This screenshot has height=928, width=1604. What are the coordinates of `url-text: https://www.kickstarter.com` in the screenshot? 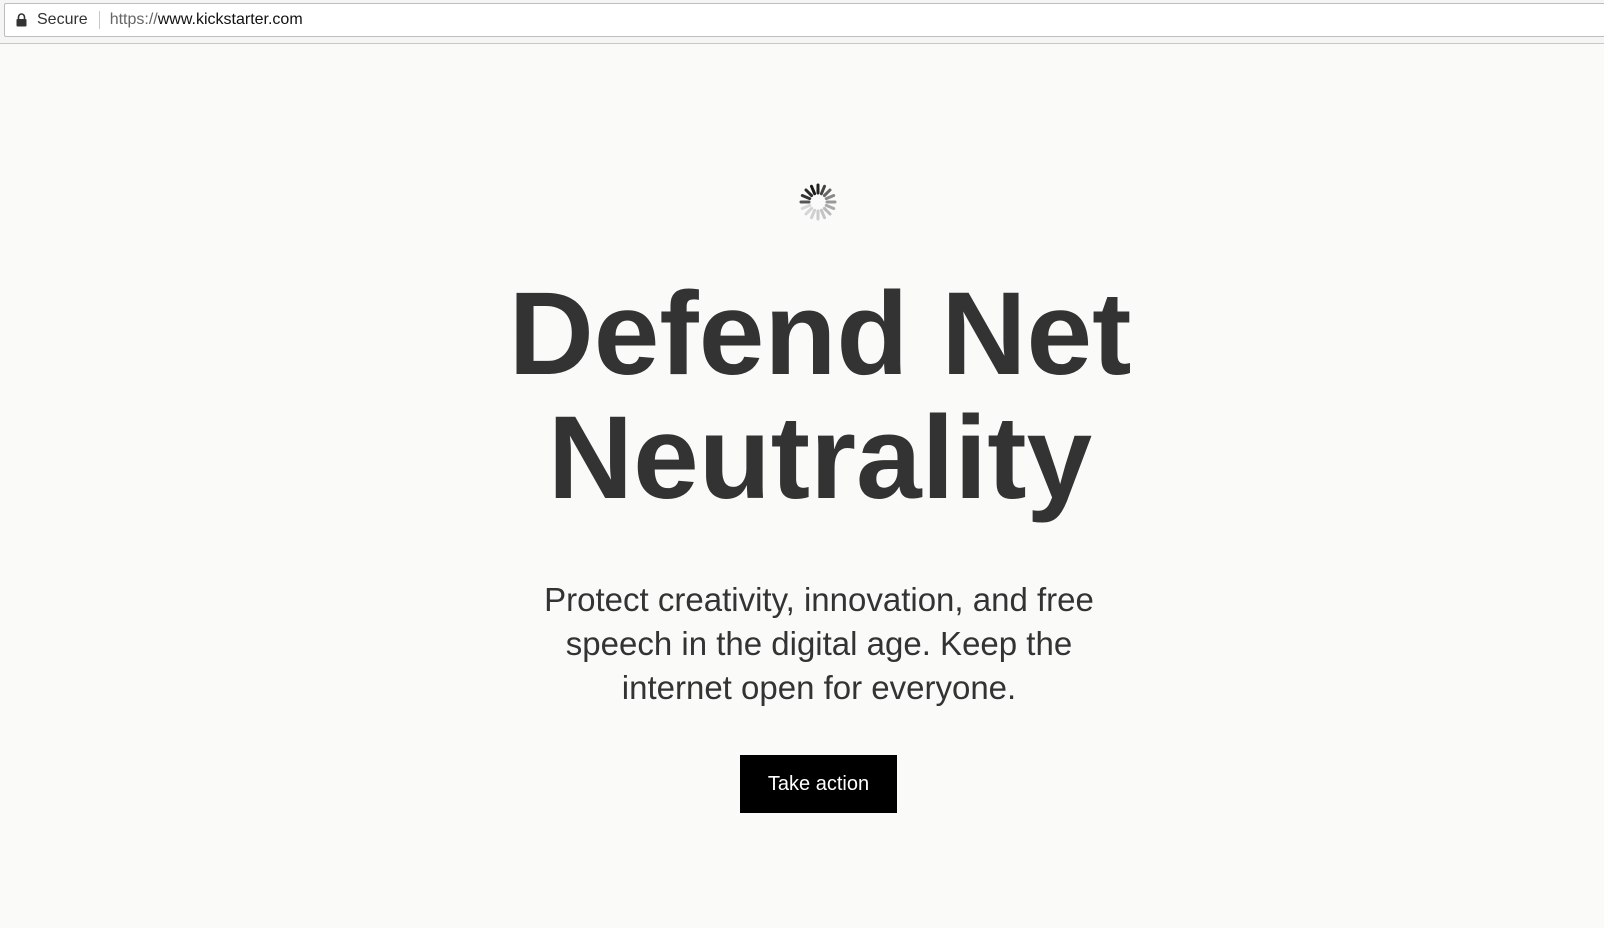 It's located at (206, 20).